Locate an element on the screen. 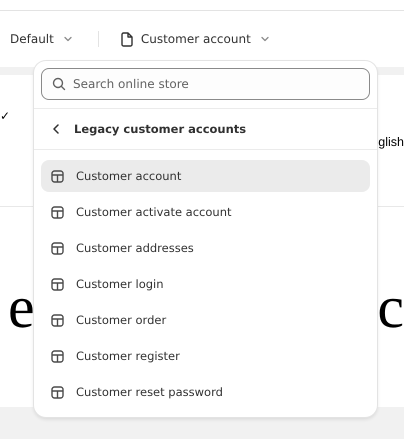 Image resolution: width=404 pixels, height=439 pixels. template-item: Customer register is located at coordinates (205, 356).